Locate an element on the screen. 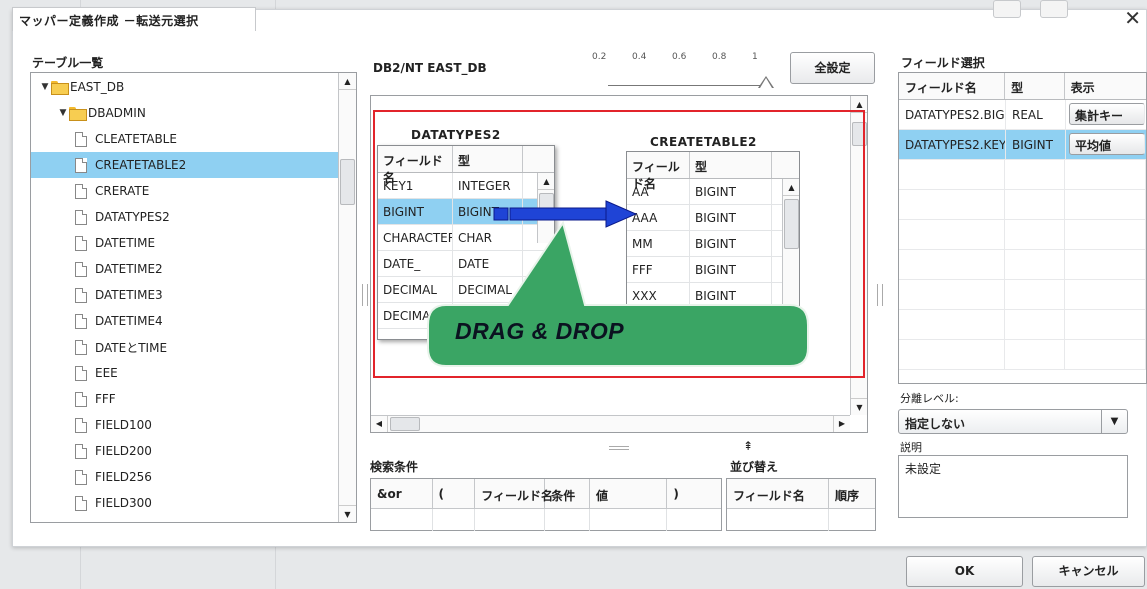  zoom-tick-label: 0.2 is located at coordinates (599, 57).